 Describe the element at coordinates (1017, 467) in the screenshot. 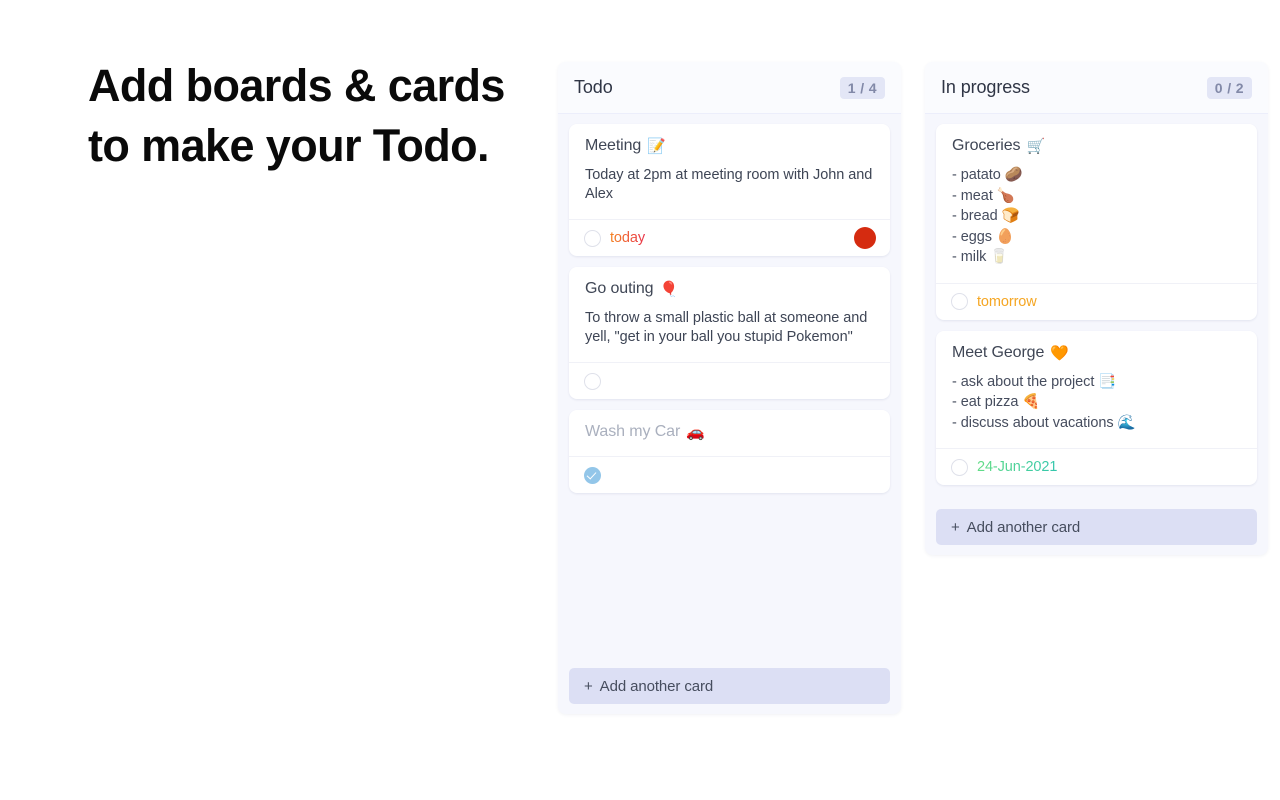

I see `card-due-date: 24-Jun-2021` at that location.